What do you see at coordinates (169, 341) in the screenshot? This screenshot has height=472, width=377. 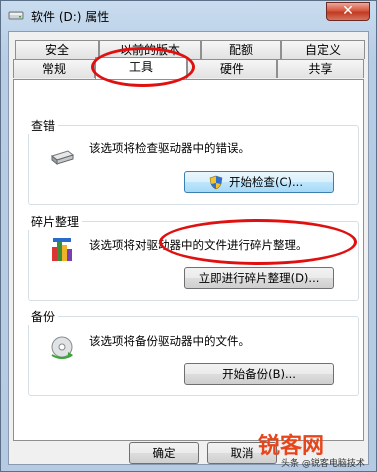 I see `backup-description: 该选项将备份驱动器中的文件。` at bounding box center [169, 341].